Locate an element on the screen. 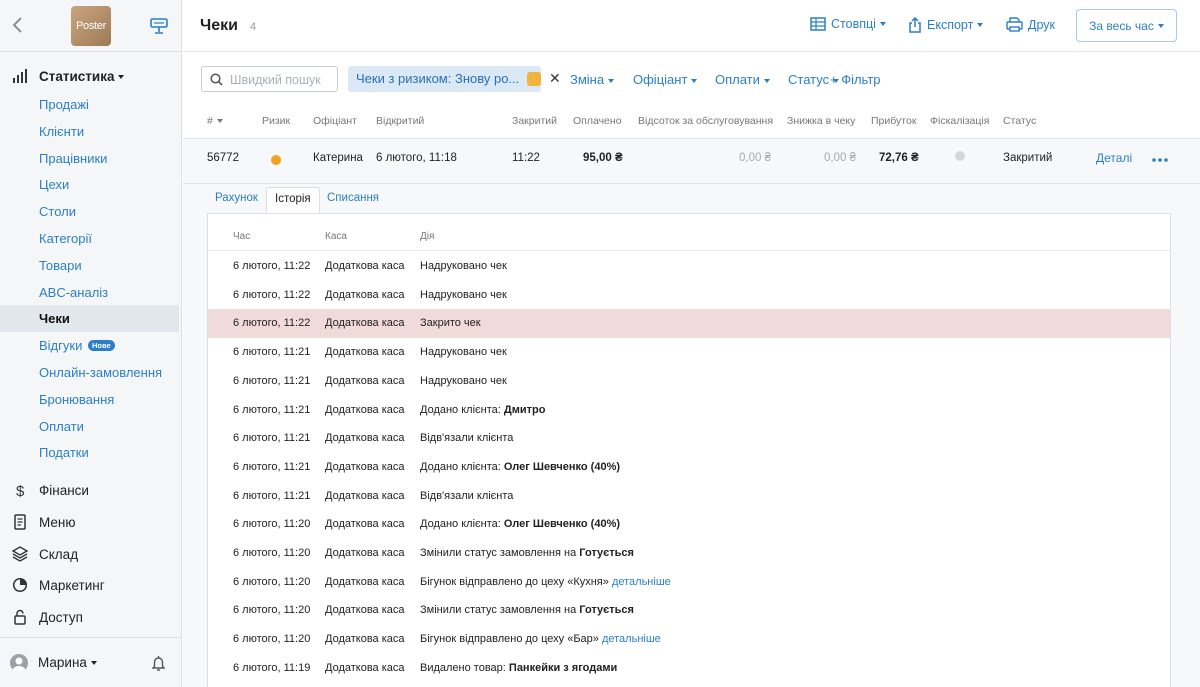  tab-writeoffs: Списання is located at coordinates (353, 200).